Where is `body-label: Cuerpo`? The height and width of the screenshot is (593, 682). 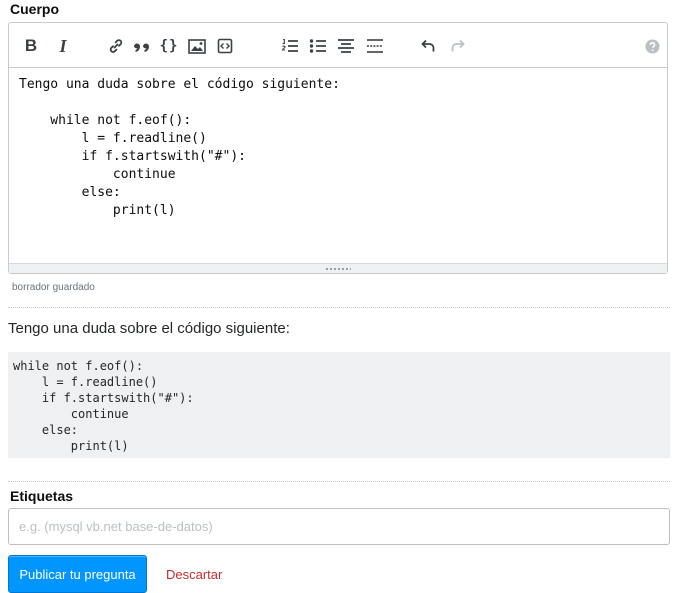
body-label: Cuerpo is located at coordinates (34, 9).